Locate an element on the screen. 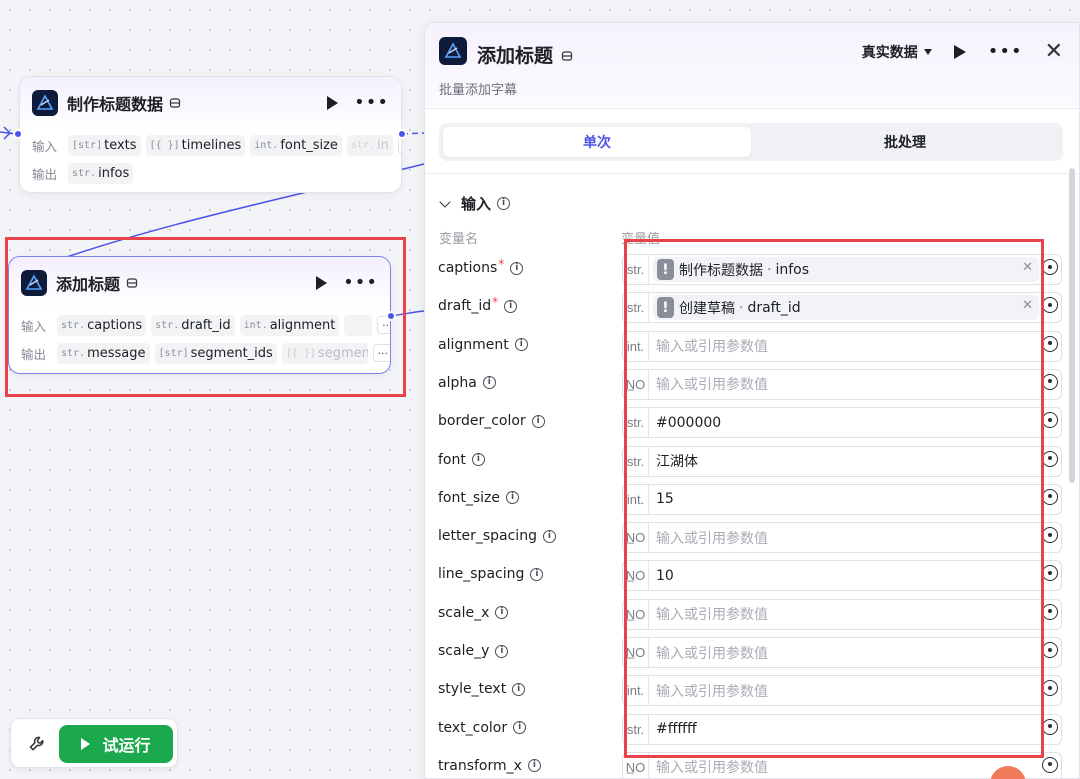  highlight-box-node is located at coordinates (205, 317).